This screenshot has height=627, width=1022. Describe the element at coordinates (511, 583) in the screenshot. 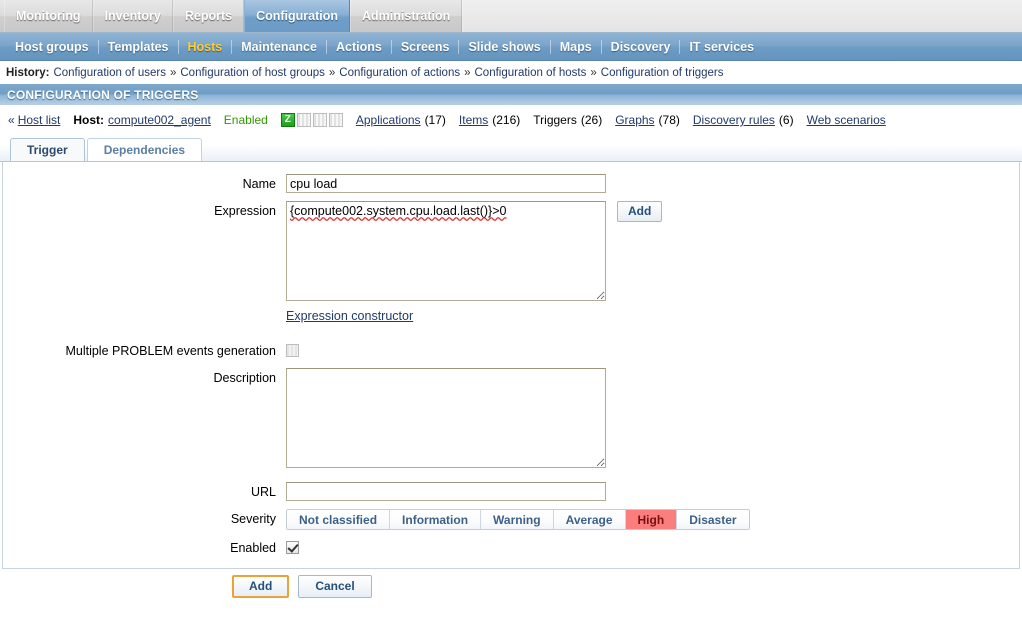

I see `form-action-bar: Add Cancel` at that location.